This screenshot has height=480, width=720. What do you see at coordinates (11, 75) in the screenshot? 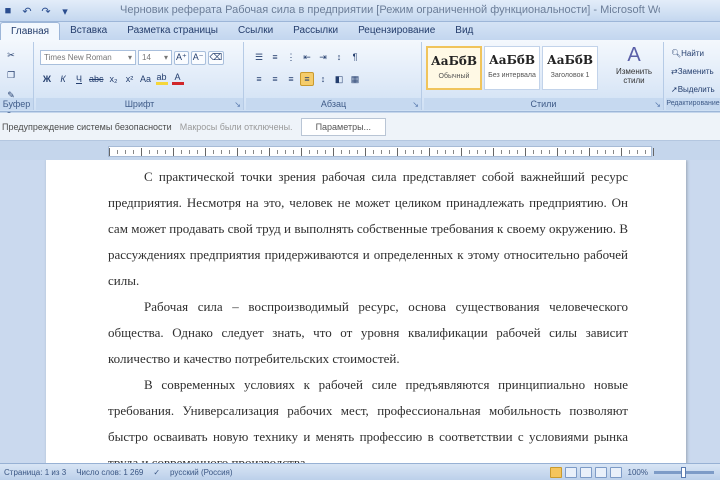
I see `copy-icon: ❐` at bounding box center [11, 75].